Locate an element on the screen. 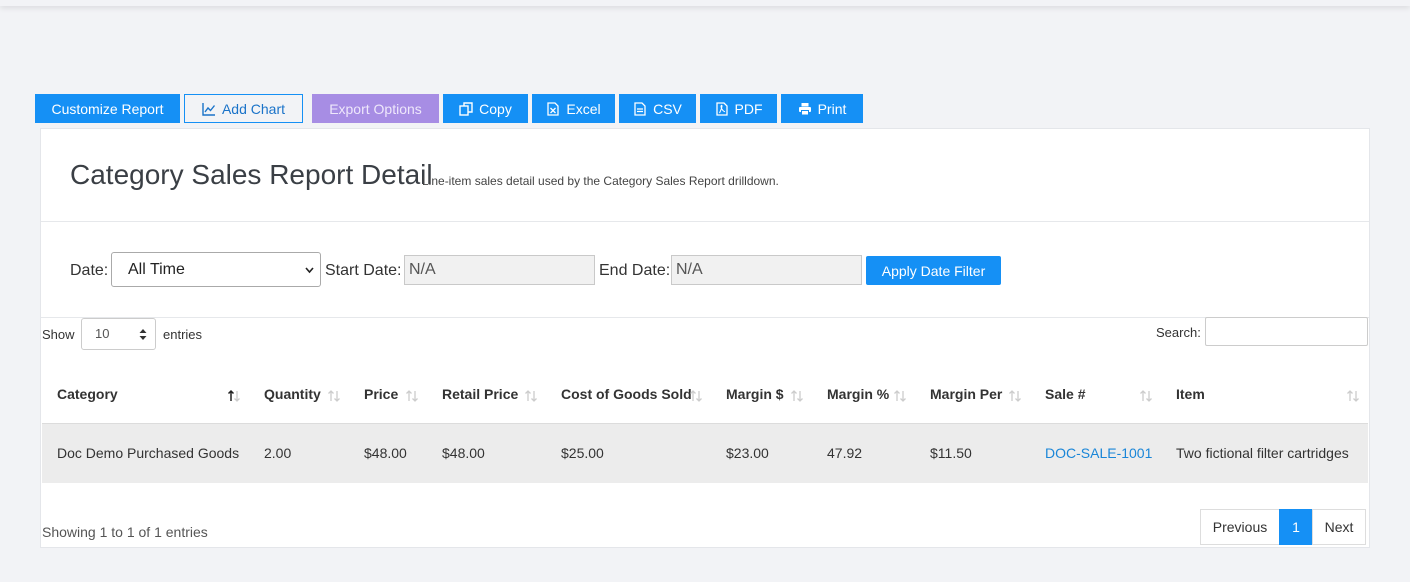 The height and width of the screenshot is (582, 1410). chevron-down-icon is located at coordinates (309, 270).